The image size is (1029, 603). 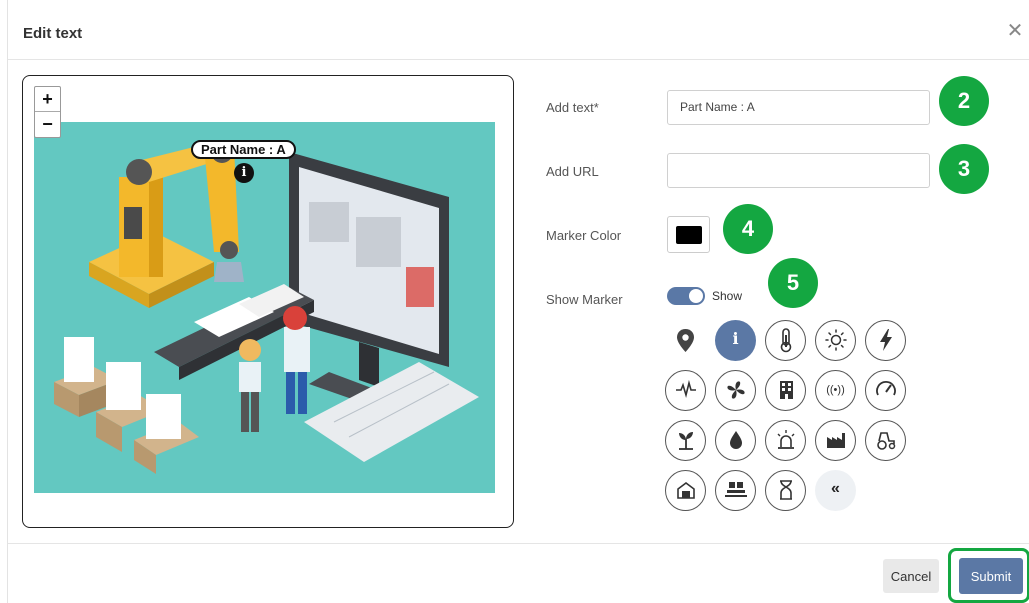 I want to click on location-pin-icon, so click(x=685, y=340).